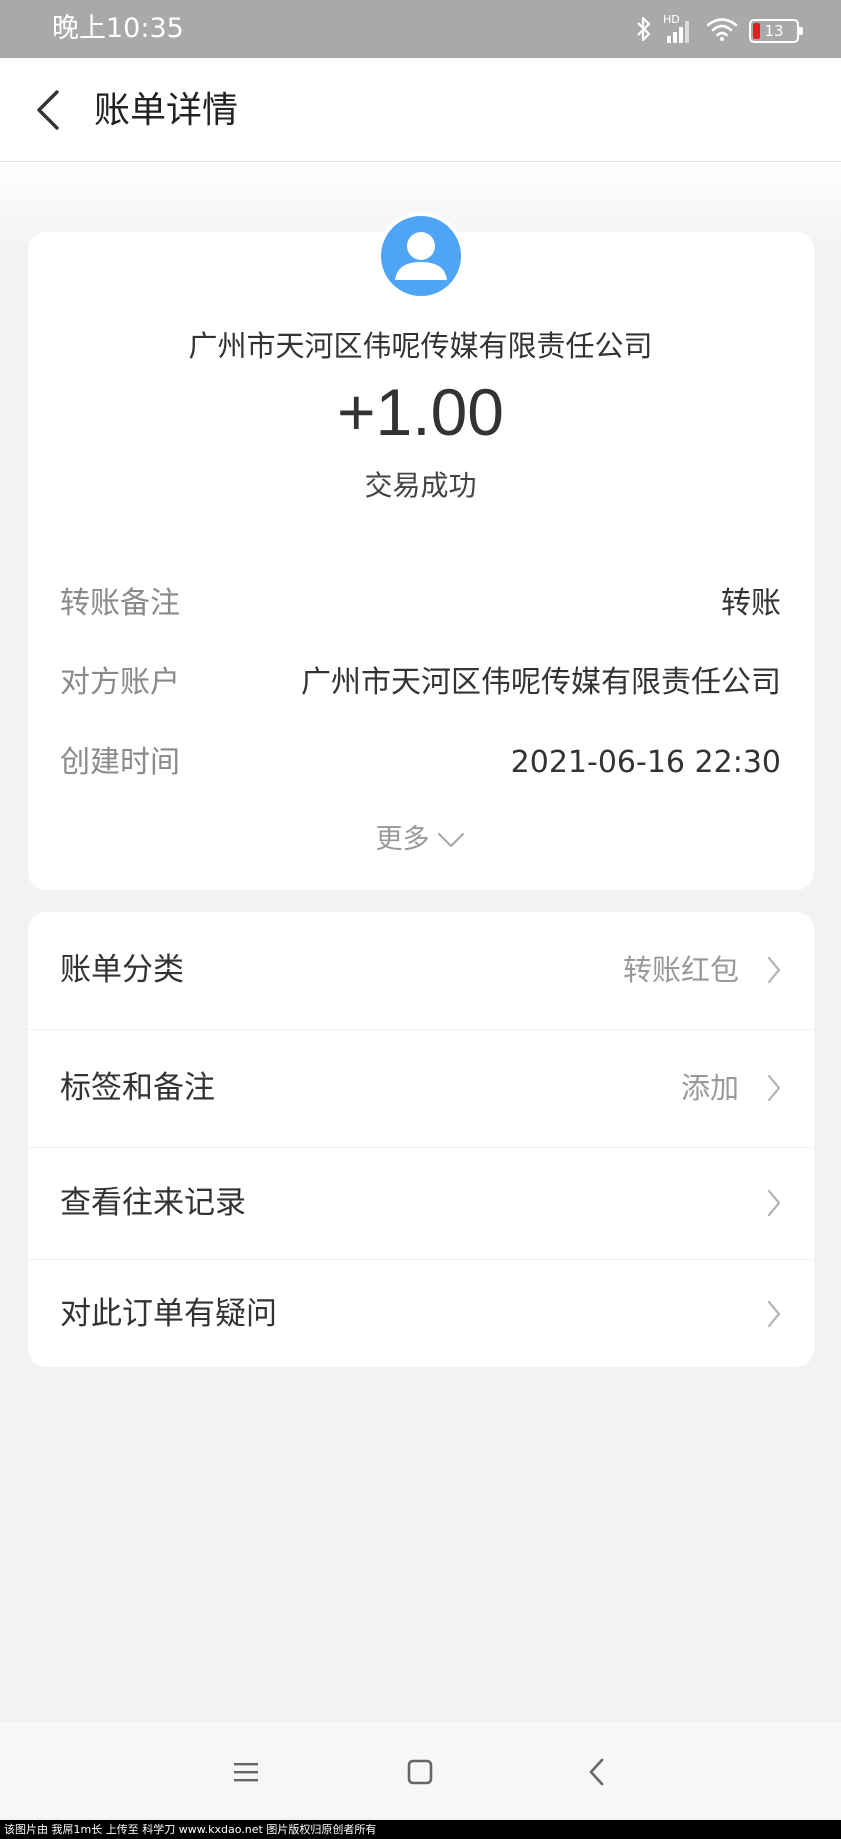 This screenshot has height=1839, width=841. What do you see at coordinates (722, 31) in the screenshot?
I see `wifi-icon` at bounding box center [722, 31].